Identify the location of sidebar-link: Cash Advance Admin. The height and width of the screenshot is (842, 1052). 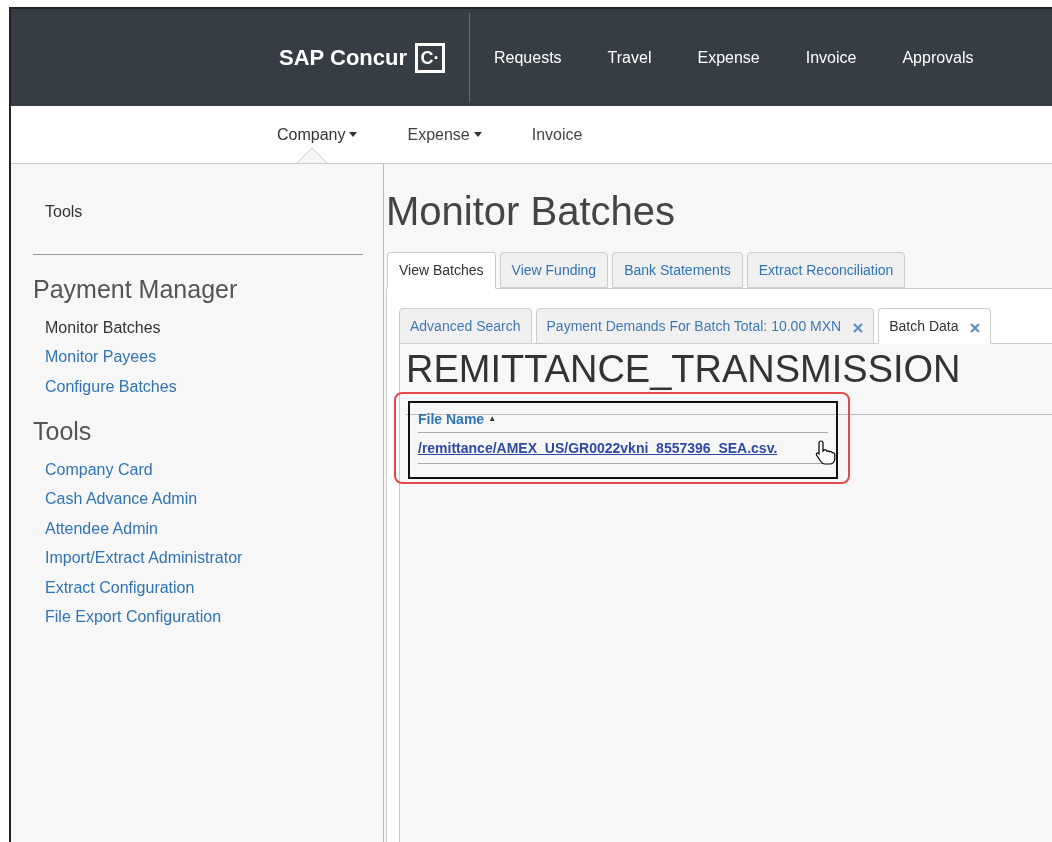
(198, 499).